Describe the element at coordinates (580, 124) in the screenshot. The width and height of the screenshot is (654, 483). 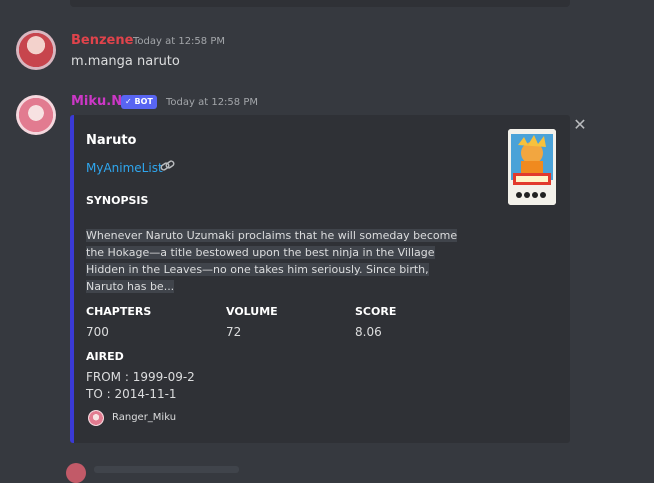
I see `close-icon: ✕` at that location.